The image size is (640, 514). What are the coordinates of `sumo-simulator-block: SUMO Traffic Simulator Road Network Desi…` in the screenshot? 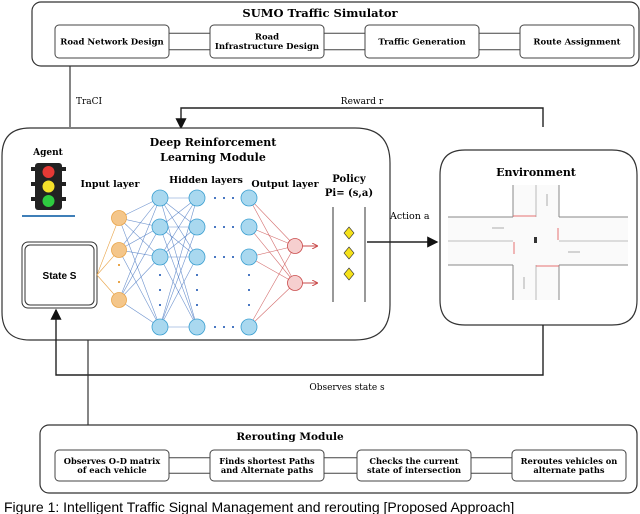 It's located at (335, 34).